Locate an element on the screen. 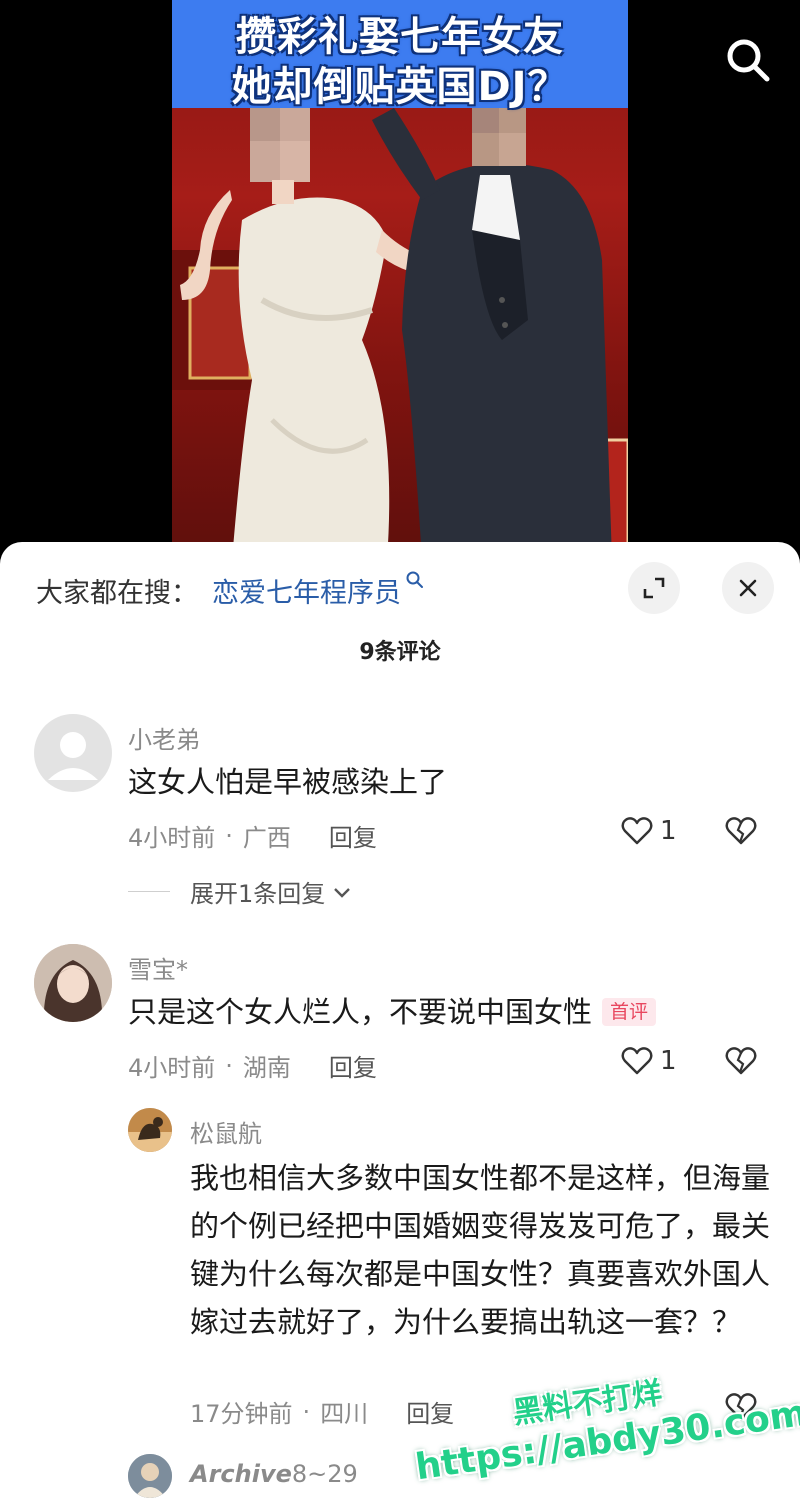 The height and width of the screenshot is (1508, 800). reply-meta: 17分钟前 · 四川 回复 is located at coordinates (322, 1411).